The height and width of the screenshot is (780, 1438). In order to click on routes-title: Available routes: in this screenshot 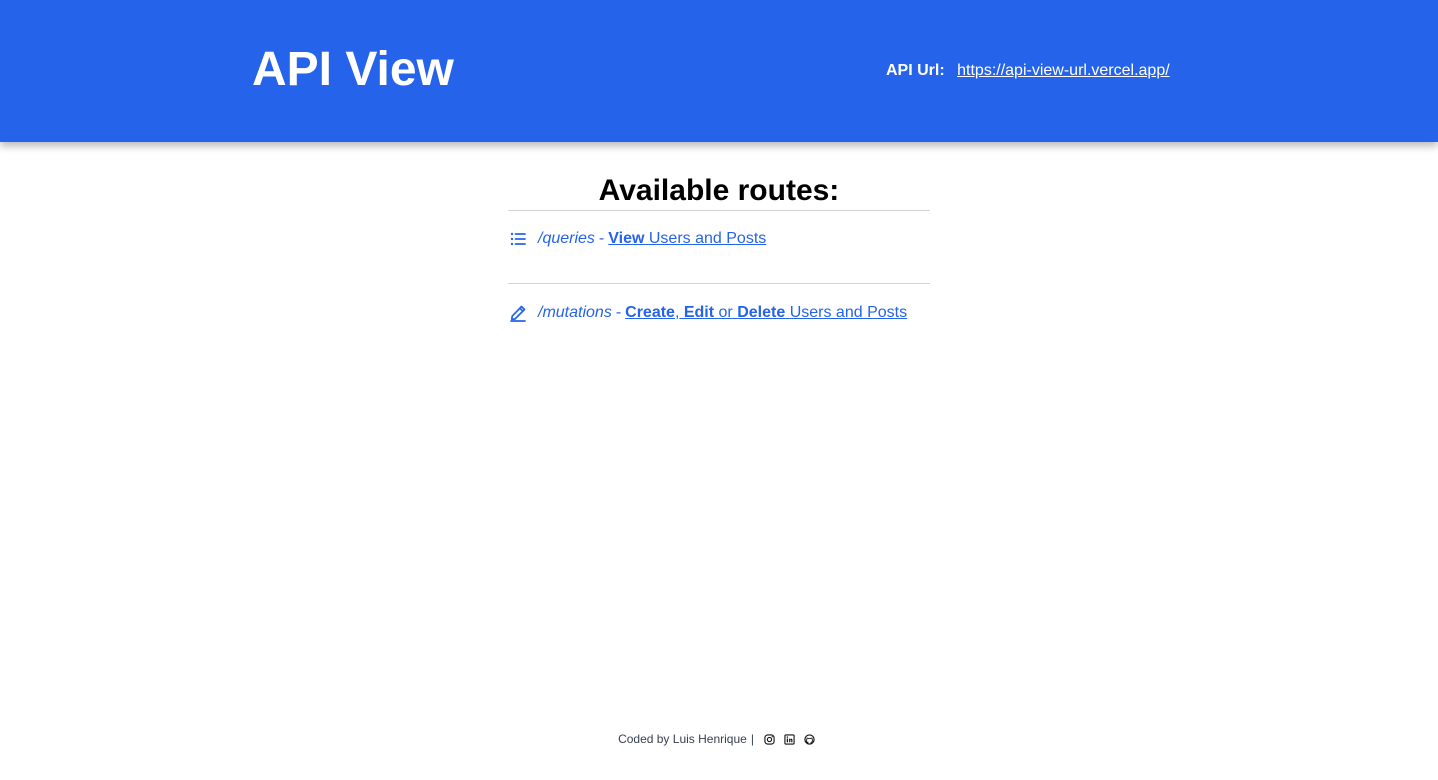, I will do `click(719, 191)`.